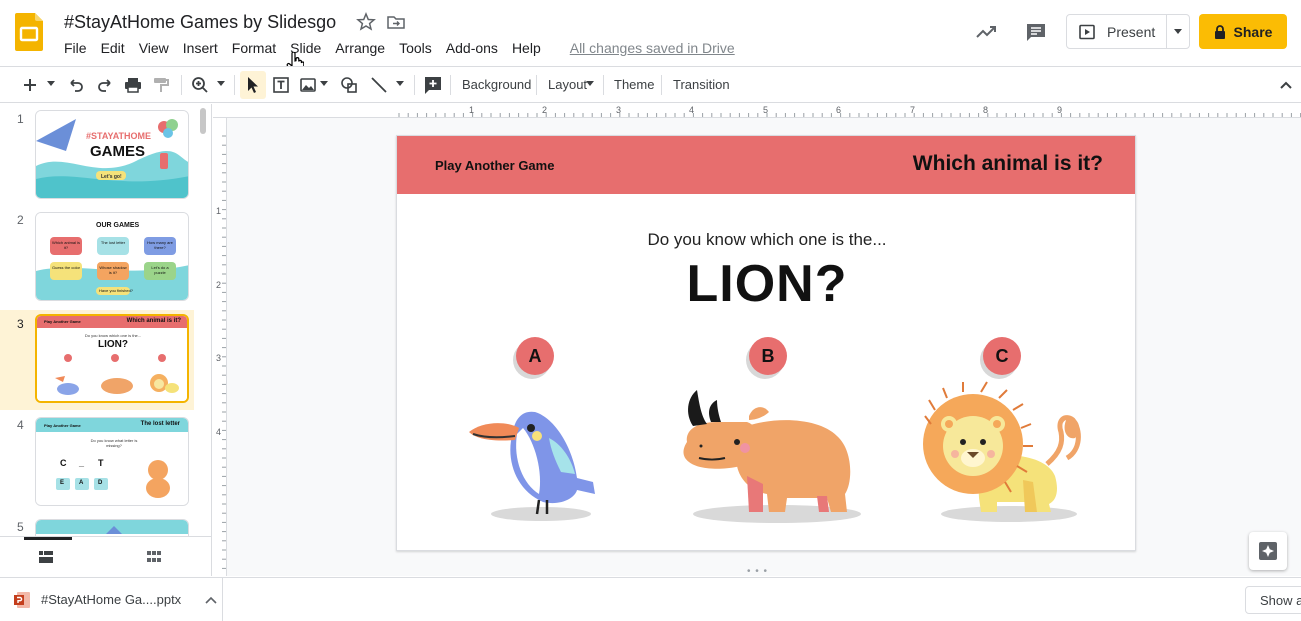  What do you see at coordinates (20, 324) in the screenshot?
I see `slide-number: 3` at bounding box center [20, 324].